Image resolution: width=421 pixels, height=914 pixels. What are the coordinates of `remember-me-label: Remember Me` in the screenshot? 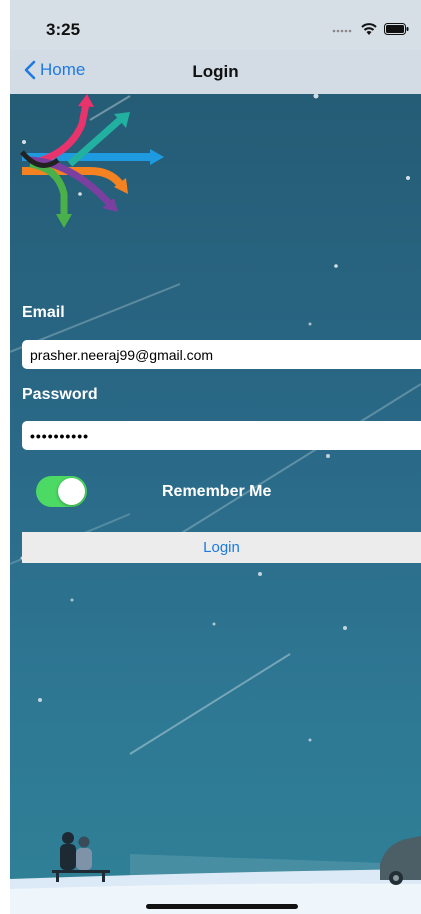 It's located at (217, 491).